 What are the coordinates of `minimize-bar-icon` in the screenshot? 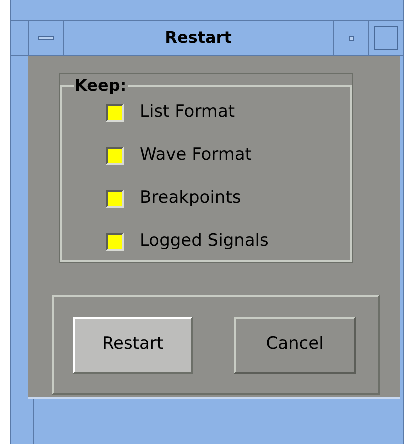 It's located at (46, 38).